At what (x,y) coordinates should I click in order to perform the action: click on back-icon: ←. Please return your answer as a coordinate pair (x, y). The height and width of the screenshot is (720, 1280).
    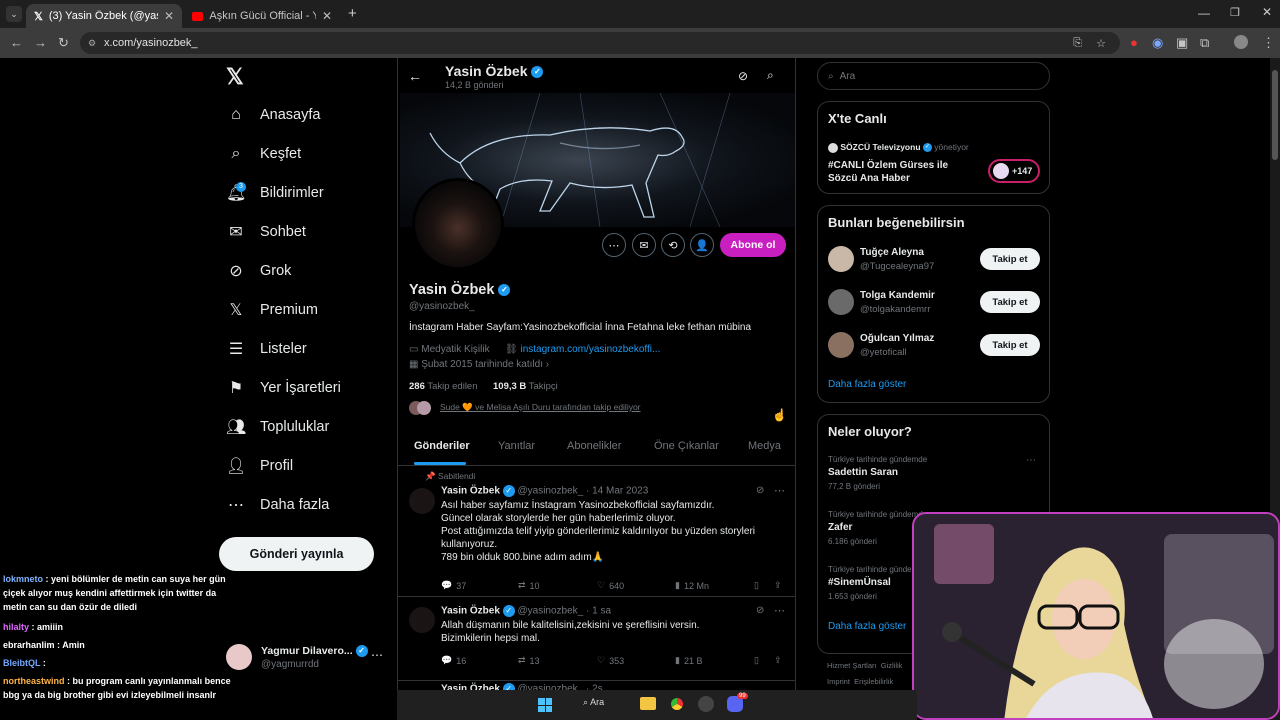
    Looking at the image, I should click on (16, 42).